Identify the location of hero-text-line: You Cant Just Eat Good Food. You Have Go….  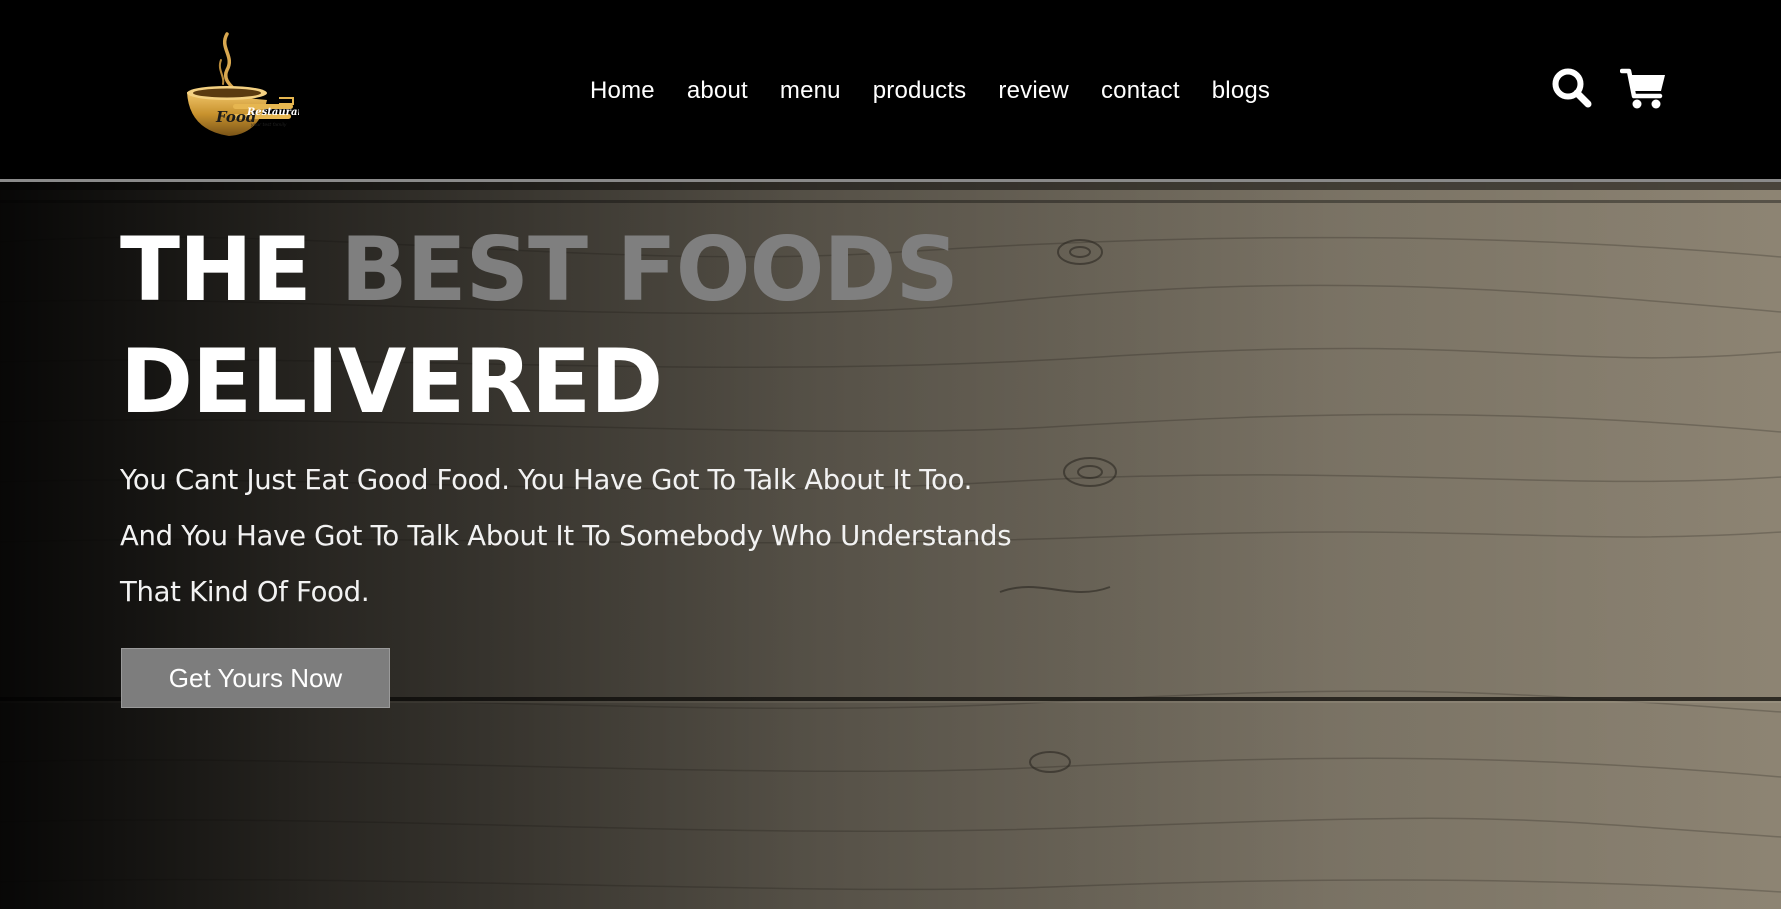
(546, 480).